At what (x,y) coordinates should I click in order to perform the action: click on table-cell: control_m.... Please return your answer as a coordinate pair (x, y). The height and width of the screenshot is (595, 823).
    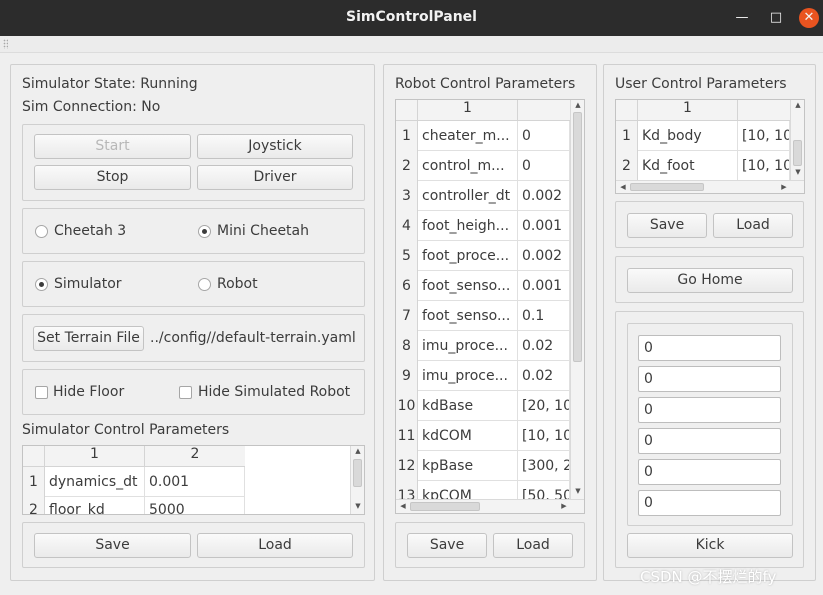
    Looking at the image, I should click on (468, 166).